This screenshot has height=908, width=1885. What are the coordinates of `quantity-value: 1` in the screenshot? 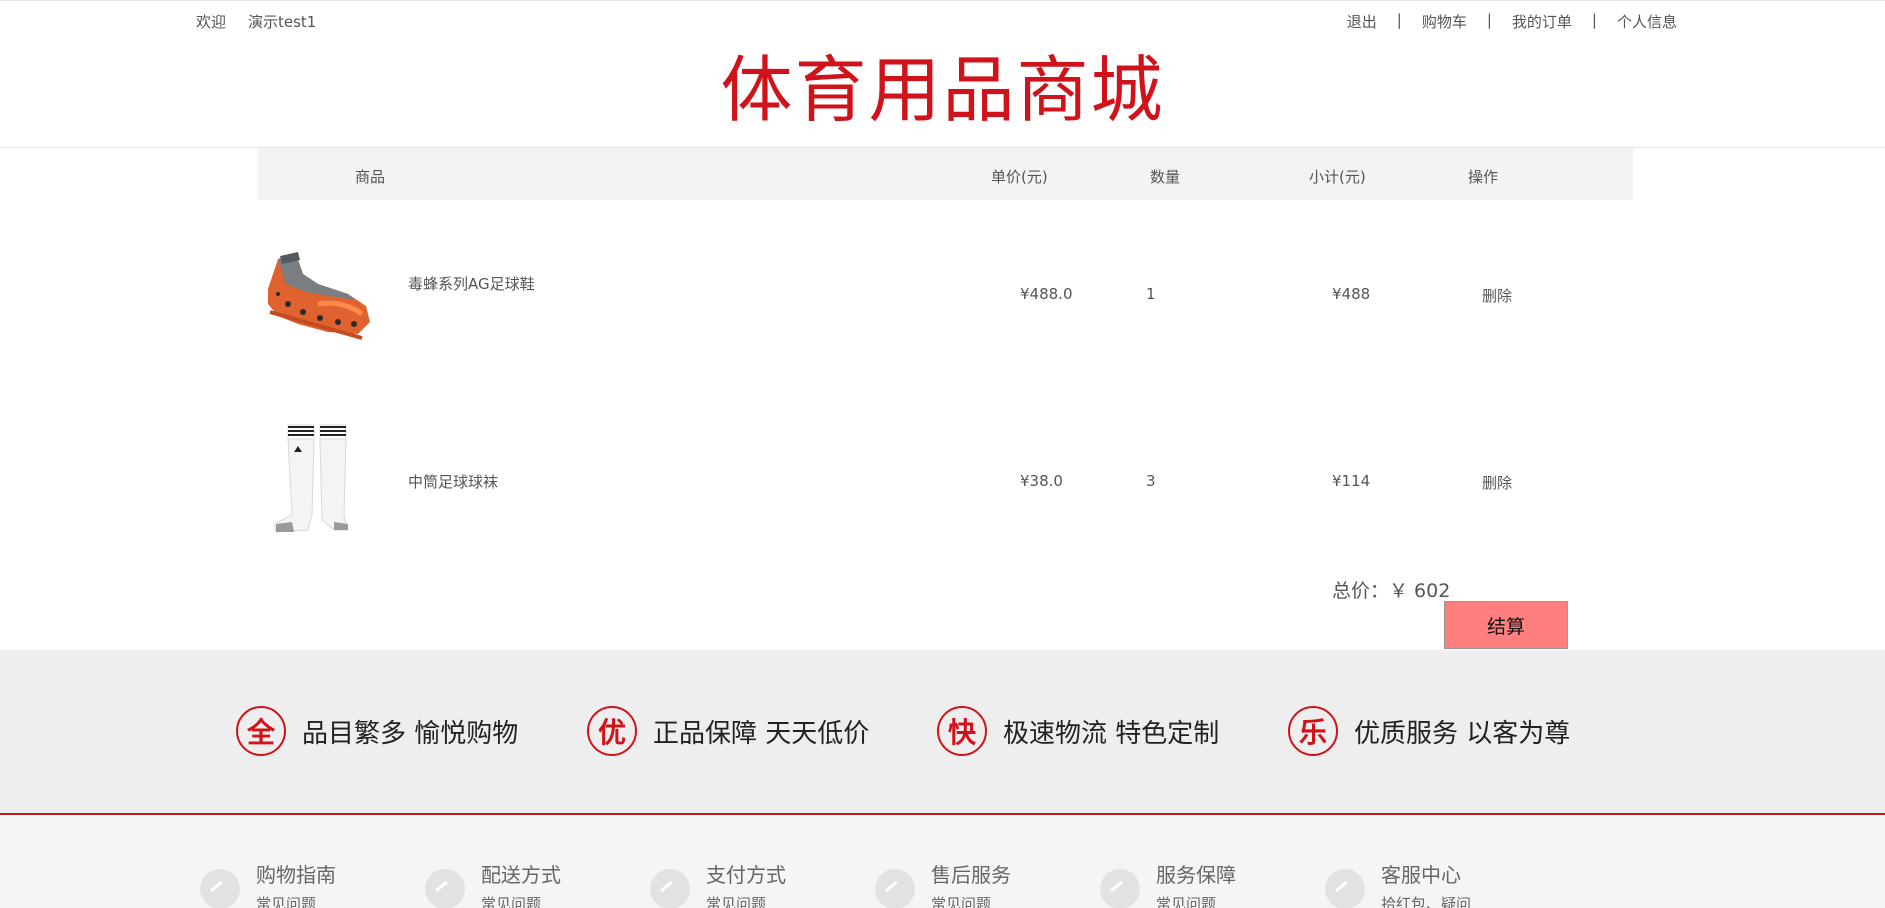 It's located at (1151, 294).